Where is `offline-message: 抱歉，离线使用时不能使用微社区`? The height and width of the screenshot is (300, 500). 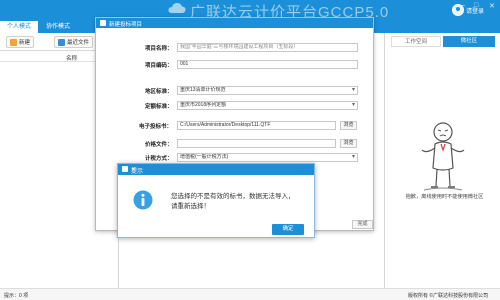 offline-message: 抱歉，离线使用时不能使用微社区 is located at coordinates (444, 197).